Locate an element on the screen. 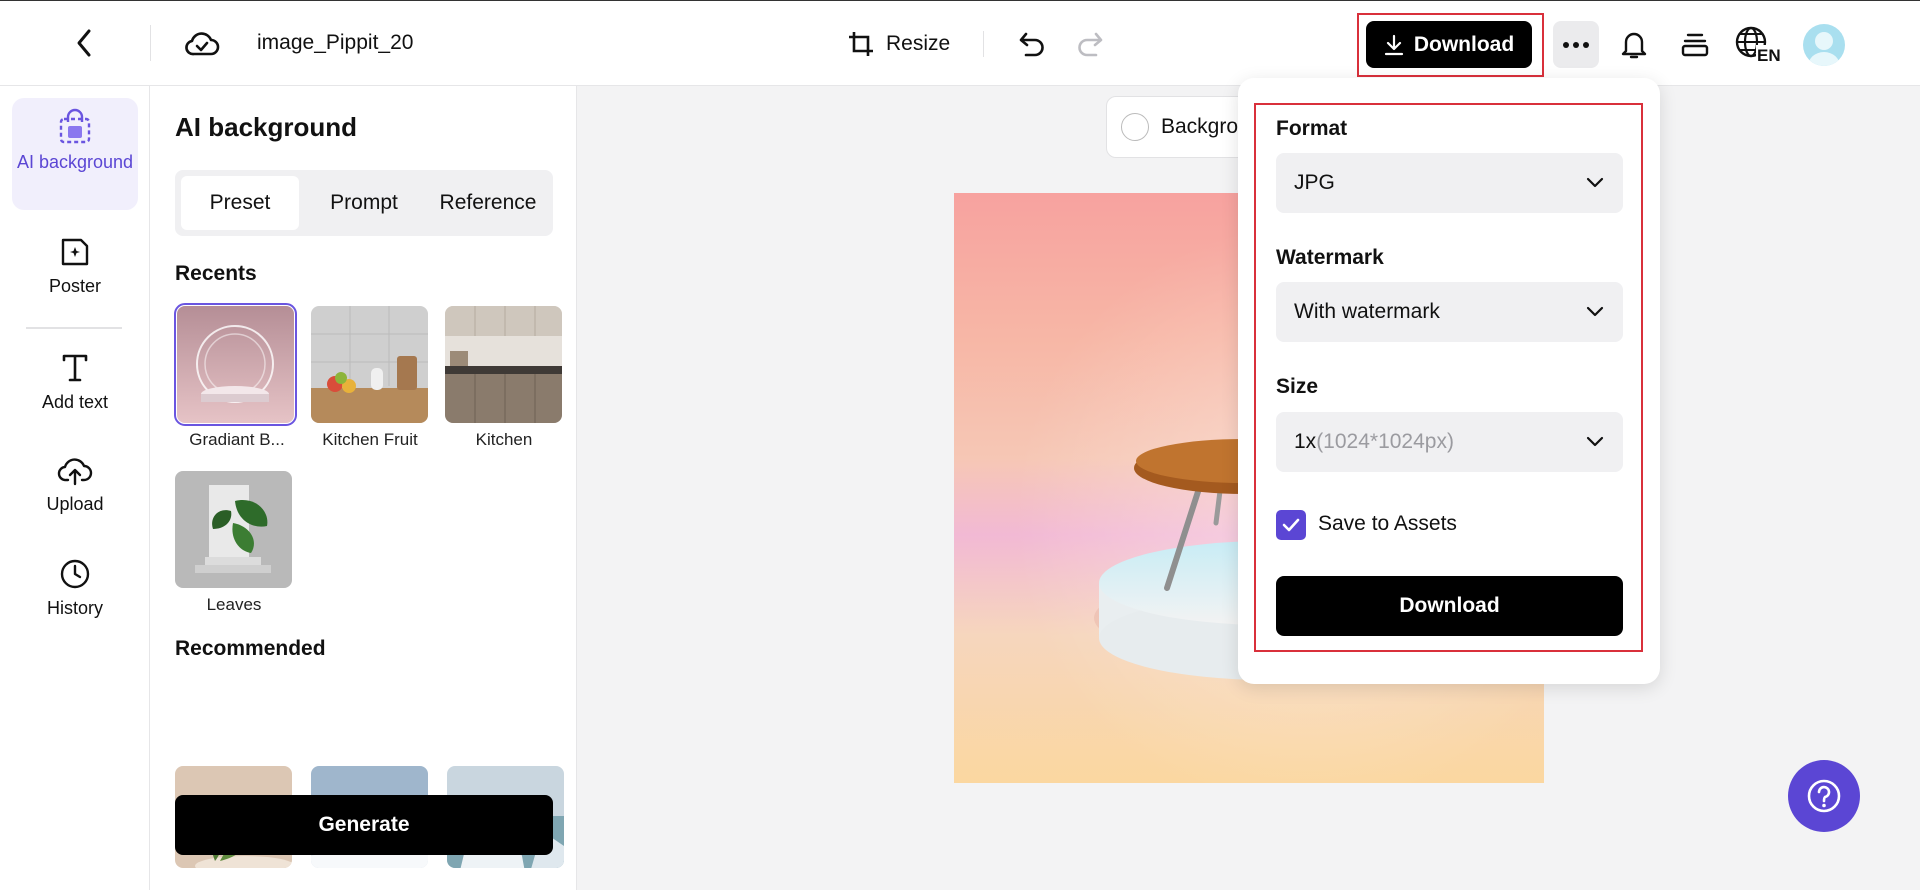 This screenshot has width=1920, height=890. size-value-group: 1x(1024*1024px) is located at coordinates (1374, 442).